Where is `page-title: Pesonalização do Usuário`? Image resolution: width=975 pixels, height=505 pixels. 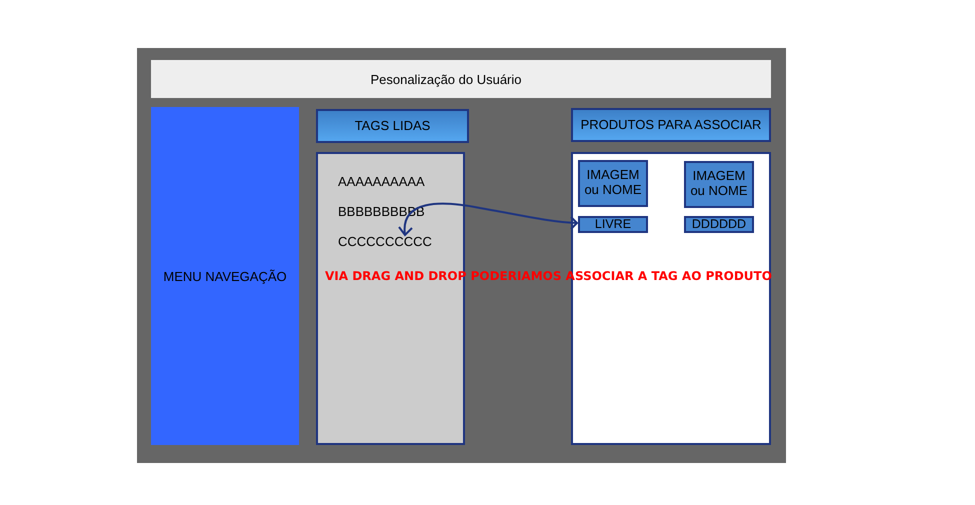
page-title: Pesonalização do Usuário is located at coordinates (461, 79).